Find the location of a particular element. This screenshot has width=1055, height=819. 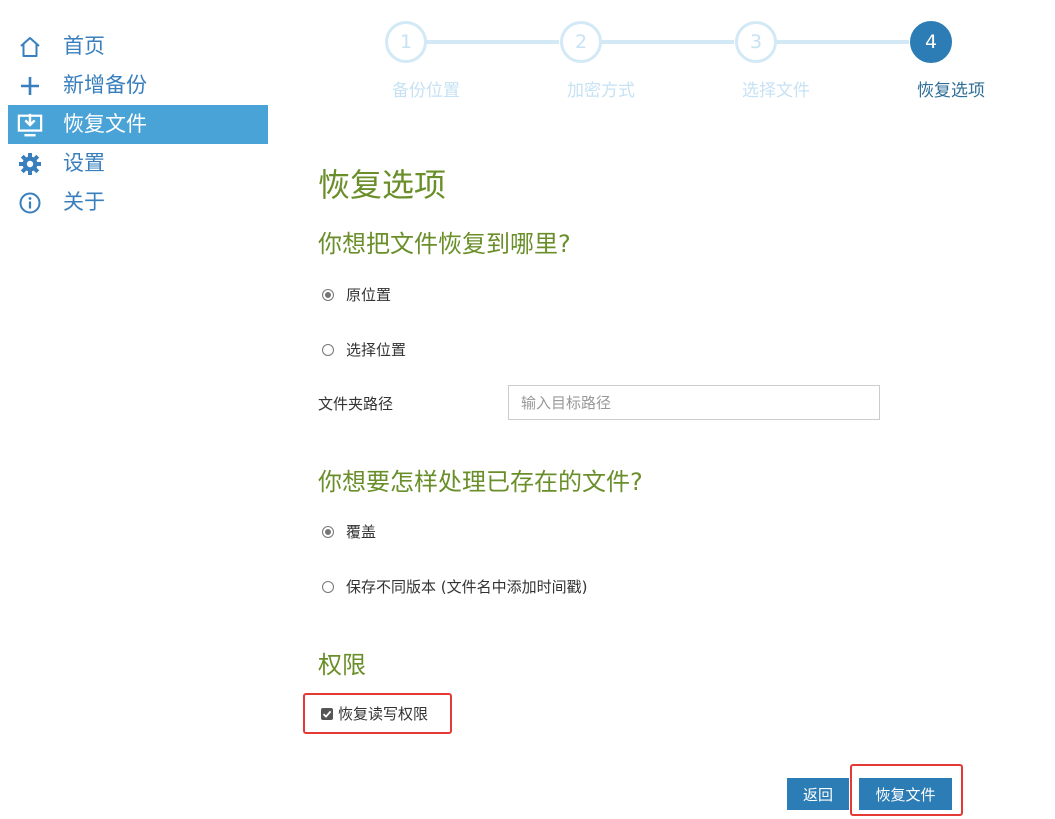

sidebar-item-home: 首页 is located at coordinates (138, 46).